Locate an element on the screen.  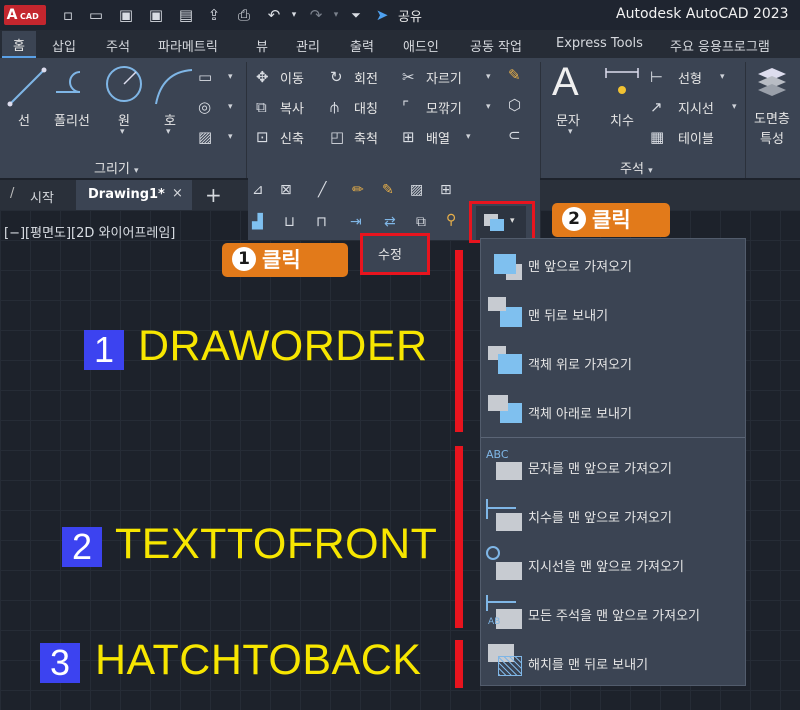
hatch-icon: ▨ is located at coordinates (205, 137).